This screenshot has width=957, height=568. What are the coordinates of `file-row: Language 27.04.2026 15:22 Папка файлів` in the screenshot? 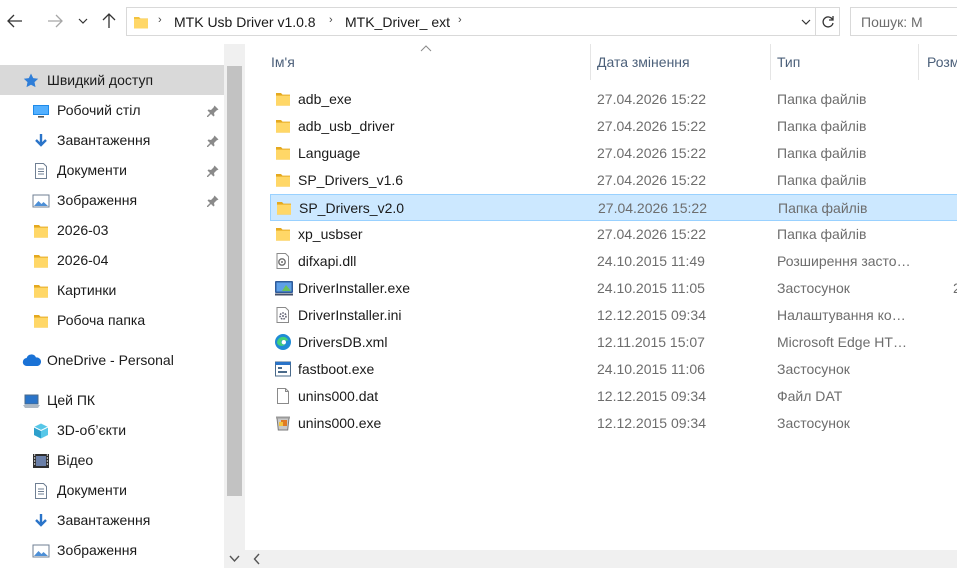 It's located at (613, 153).